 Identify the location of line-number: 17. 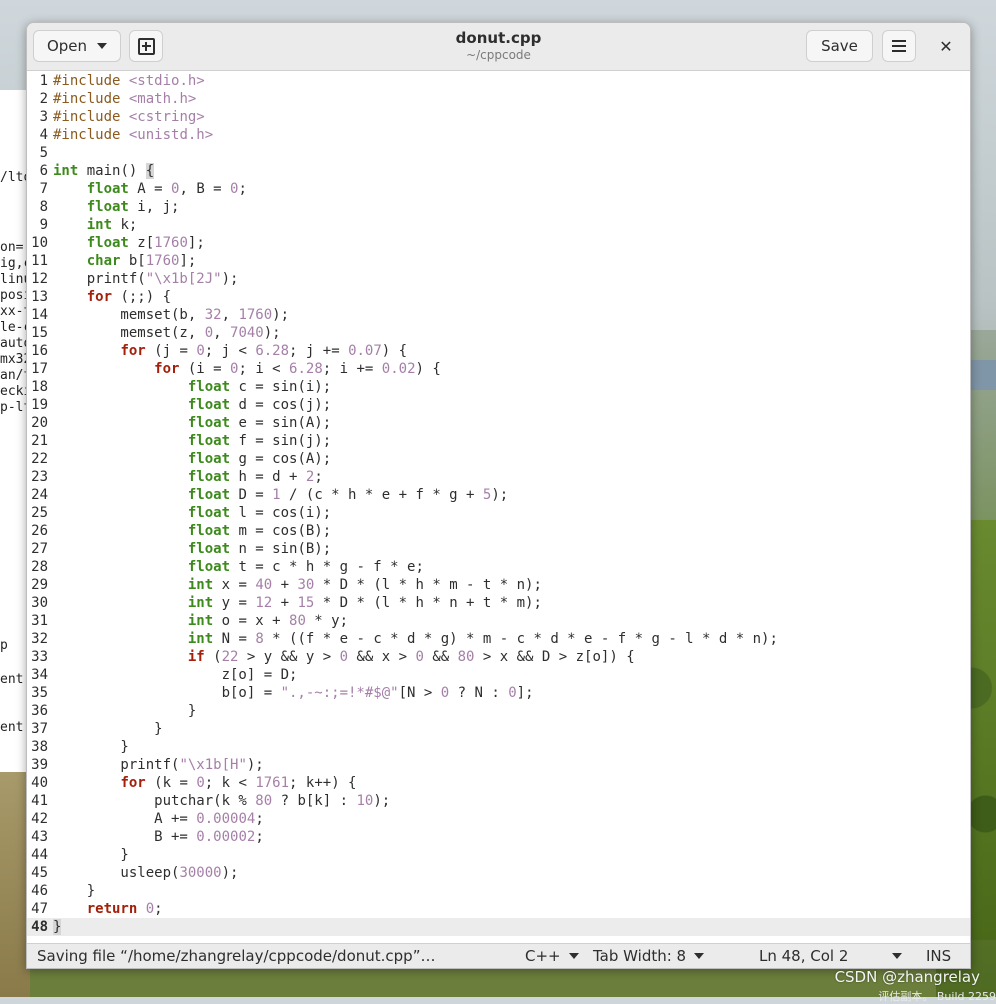
(39, 369).